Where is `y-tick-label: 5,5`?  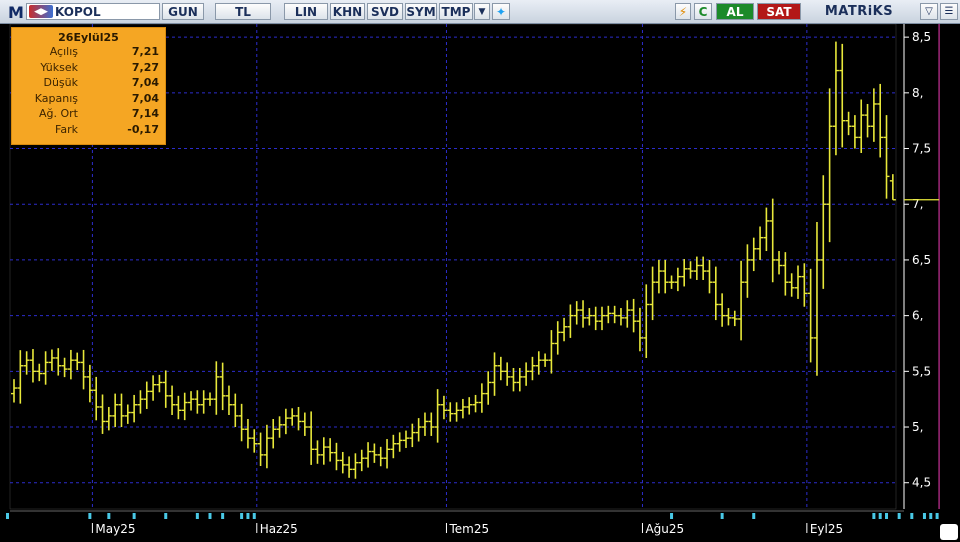 y-tick-label: 5,5 is located at coordinates (921, 371).